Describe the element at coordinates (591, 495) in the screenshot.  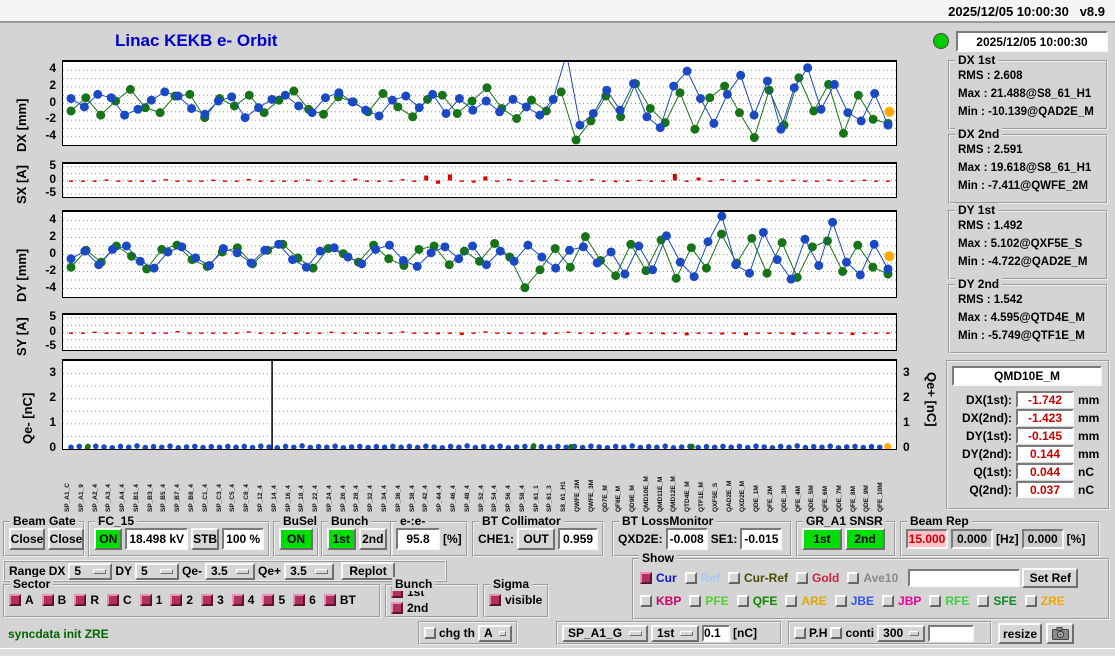
I see `x-tick-label: QWFE_3M` at that location.